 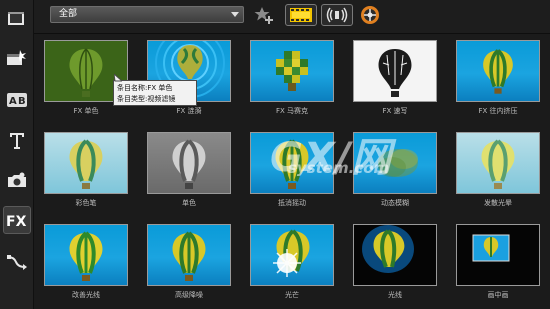 I want to click on svg-text: A, so click(x=13, y=101).